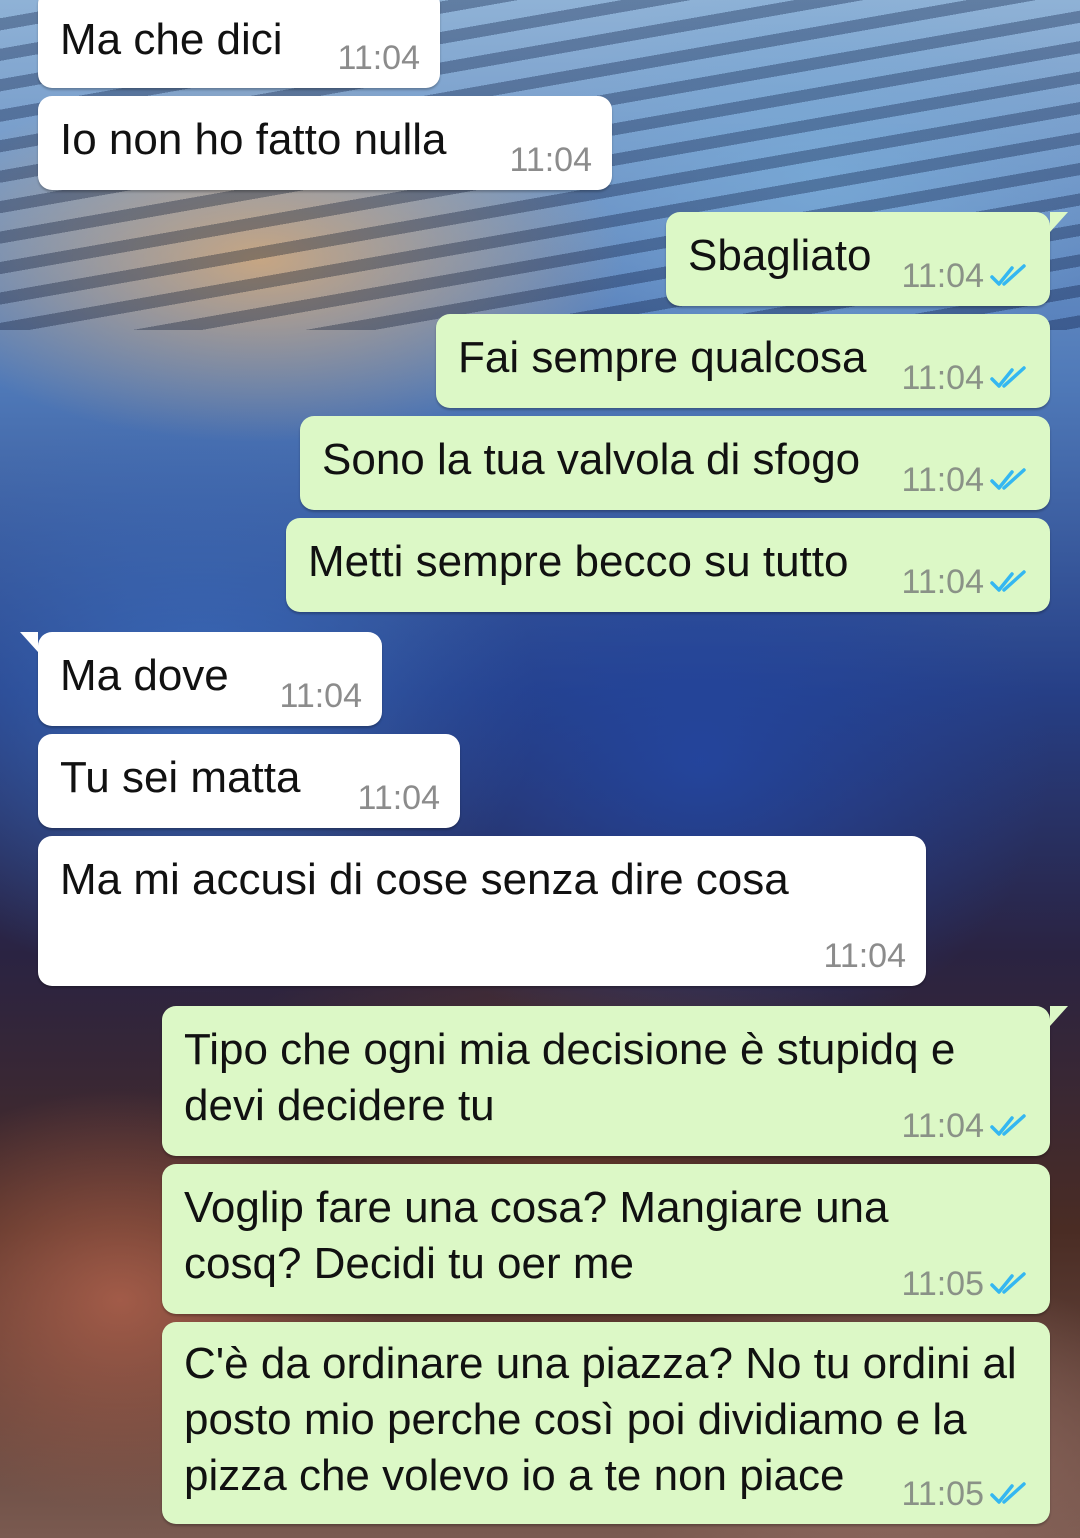  What do you see at coordinates (743, 361) in the screenshot?
I see `message-bubble-outgoing: Fai sempre qualcosa 11:04` at bounding box center [743, 361].